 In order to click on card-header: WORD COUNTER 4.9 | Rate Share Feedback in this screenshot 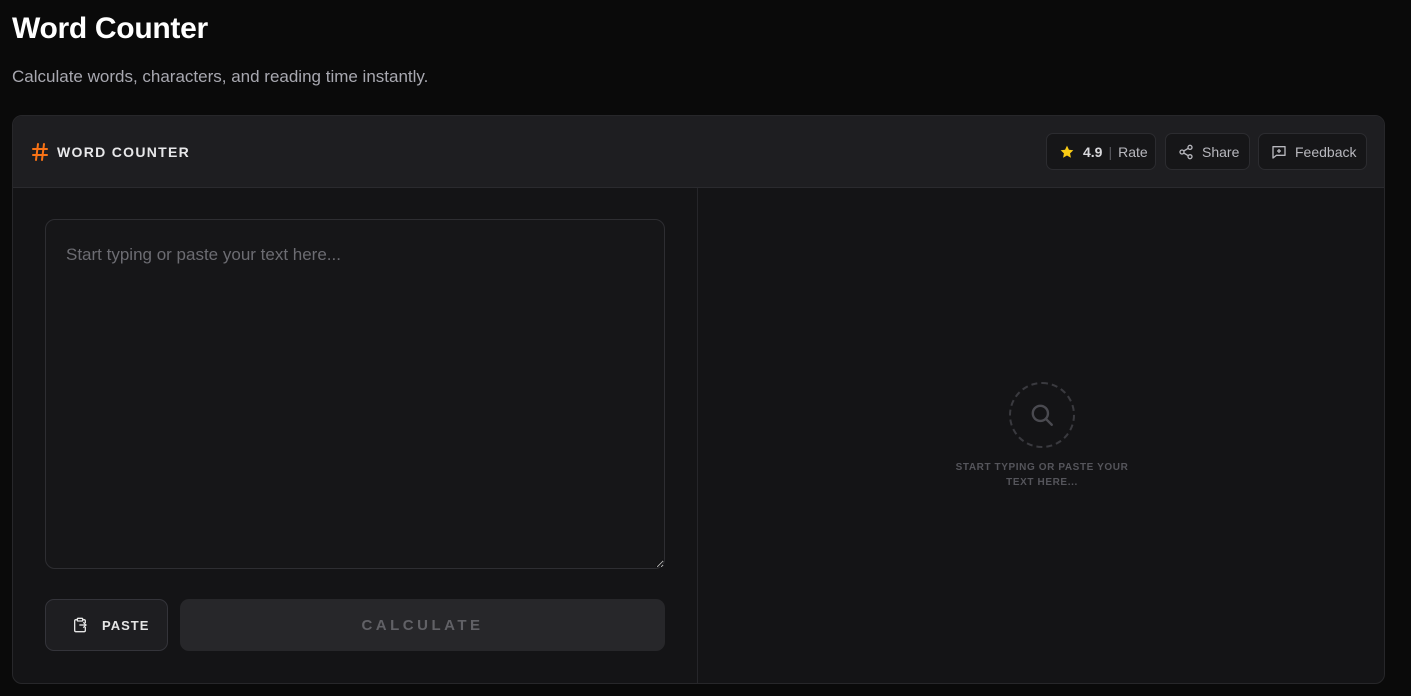, I will do `click(698, 152)`.